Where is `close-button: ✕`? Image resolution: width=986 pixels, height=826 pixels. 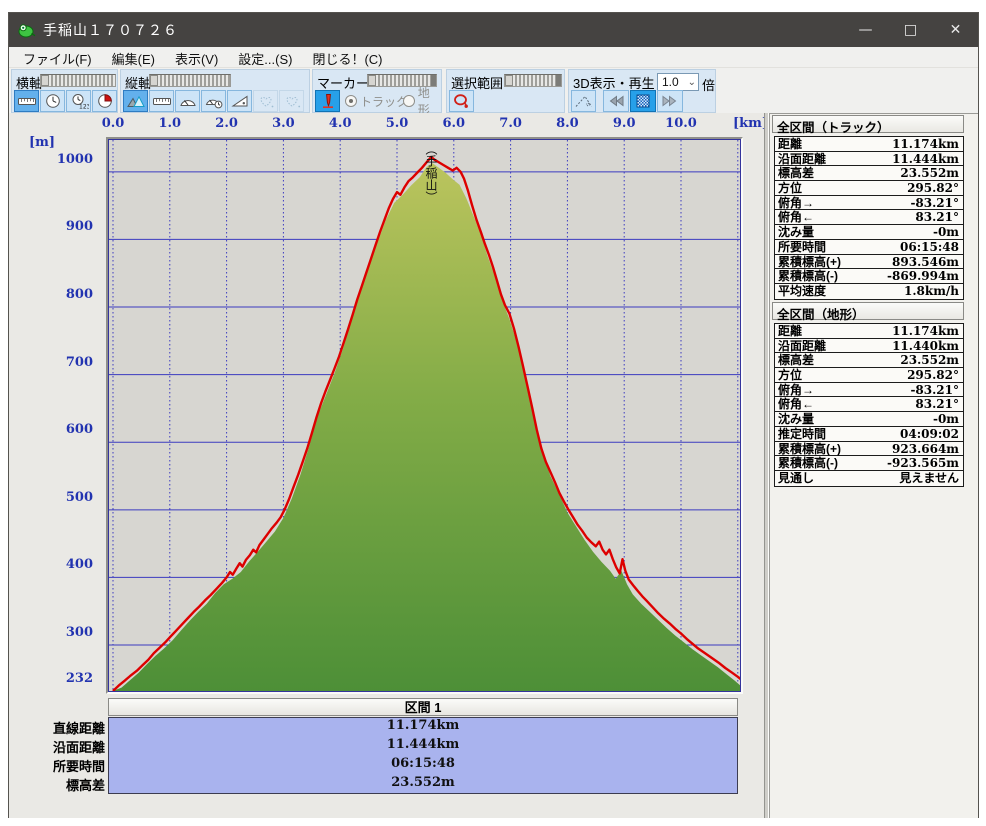 close-button: ✕ is located at coordinates (955, 30).